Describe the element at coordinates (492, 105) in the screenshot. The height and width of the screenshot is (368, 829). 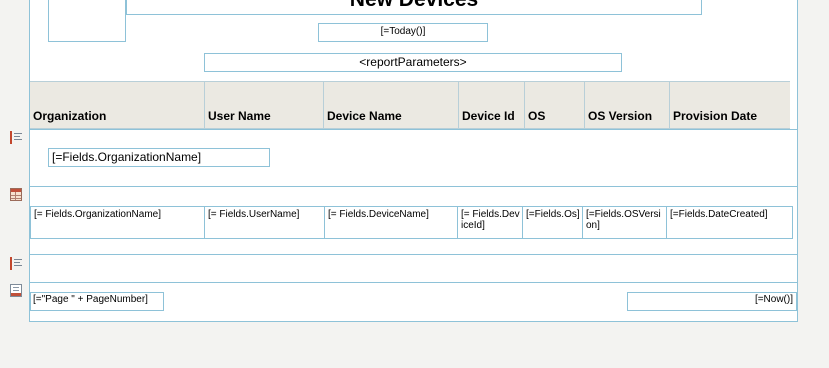
I see `header-device-id: Device Id` at that location.